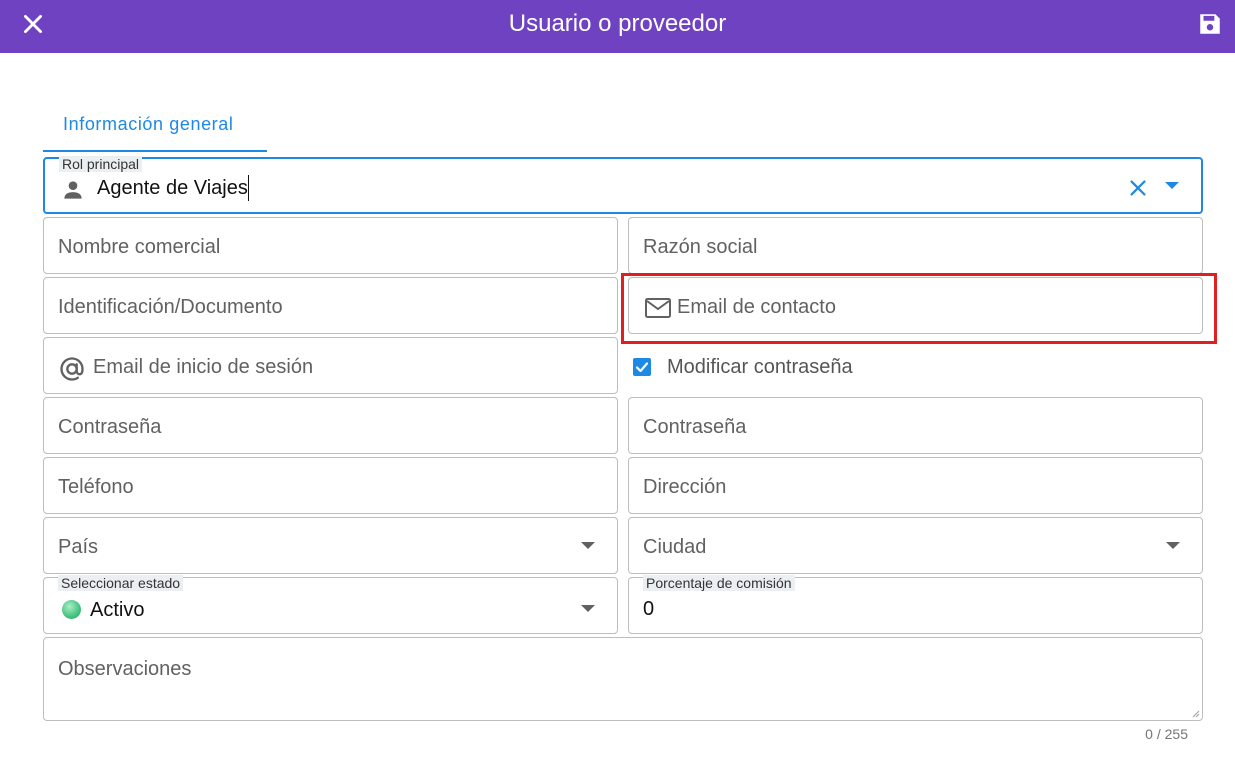  I want to click on razon-social-placeholder: Razón social, so click(700, 247).